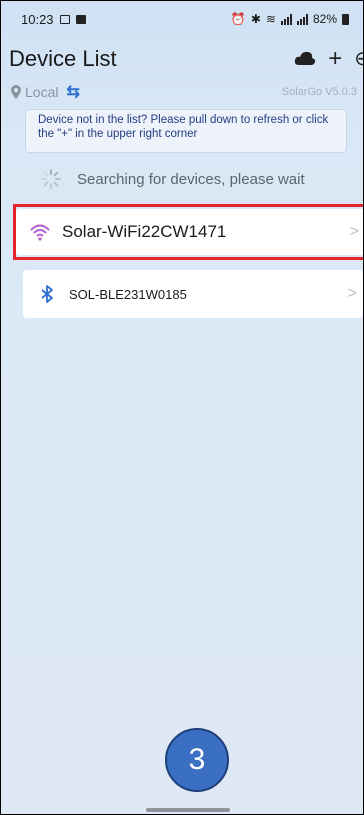  Describe the element at coordinates (302, 19) in the screenshot. I see `signal-4g-icon` at that location.